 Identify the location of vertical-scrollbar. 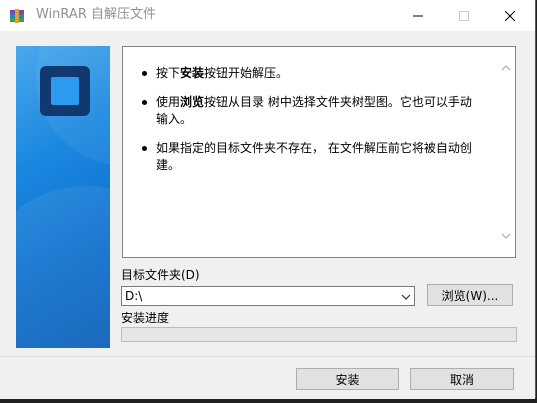
(506, 152).